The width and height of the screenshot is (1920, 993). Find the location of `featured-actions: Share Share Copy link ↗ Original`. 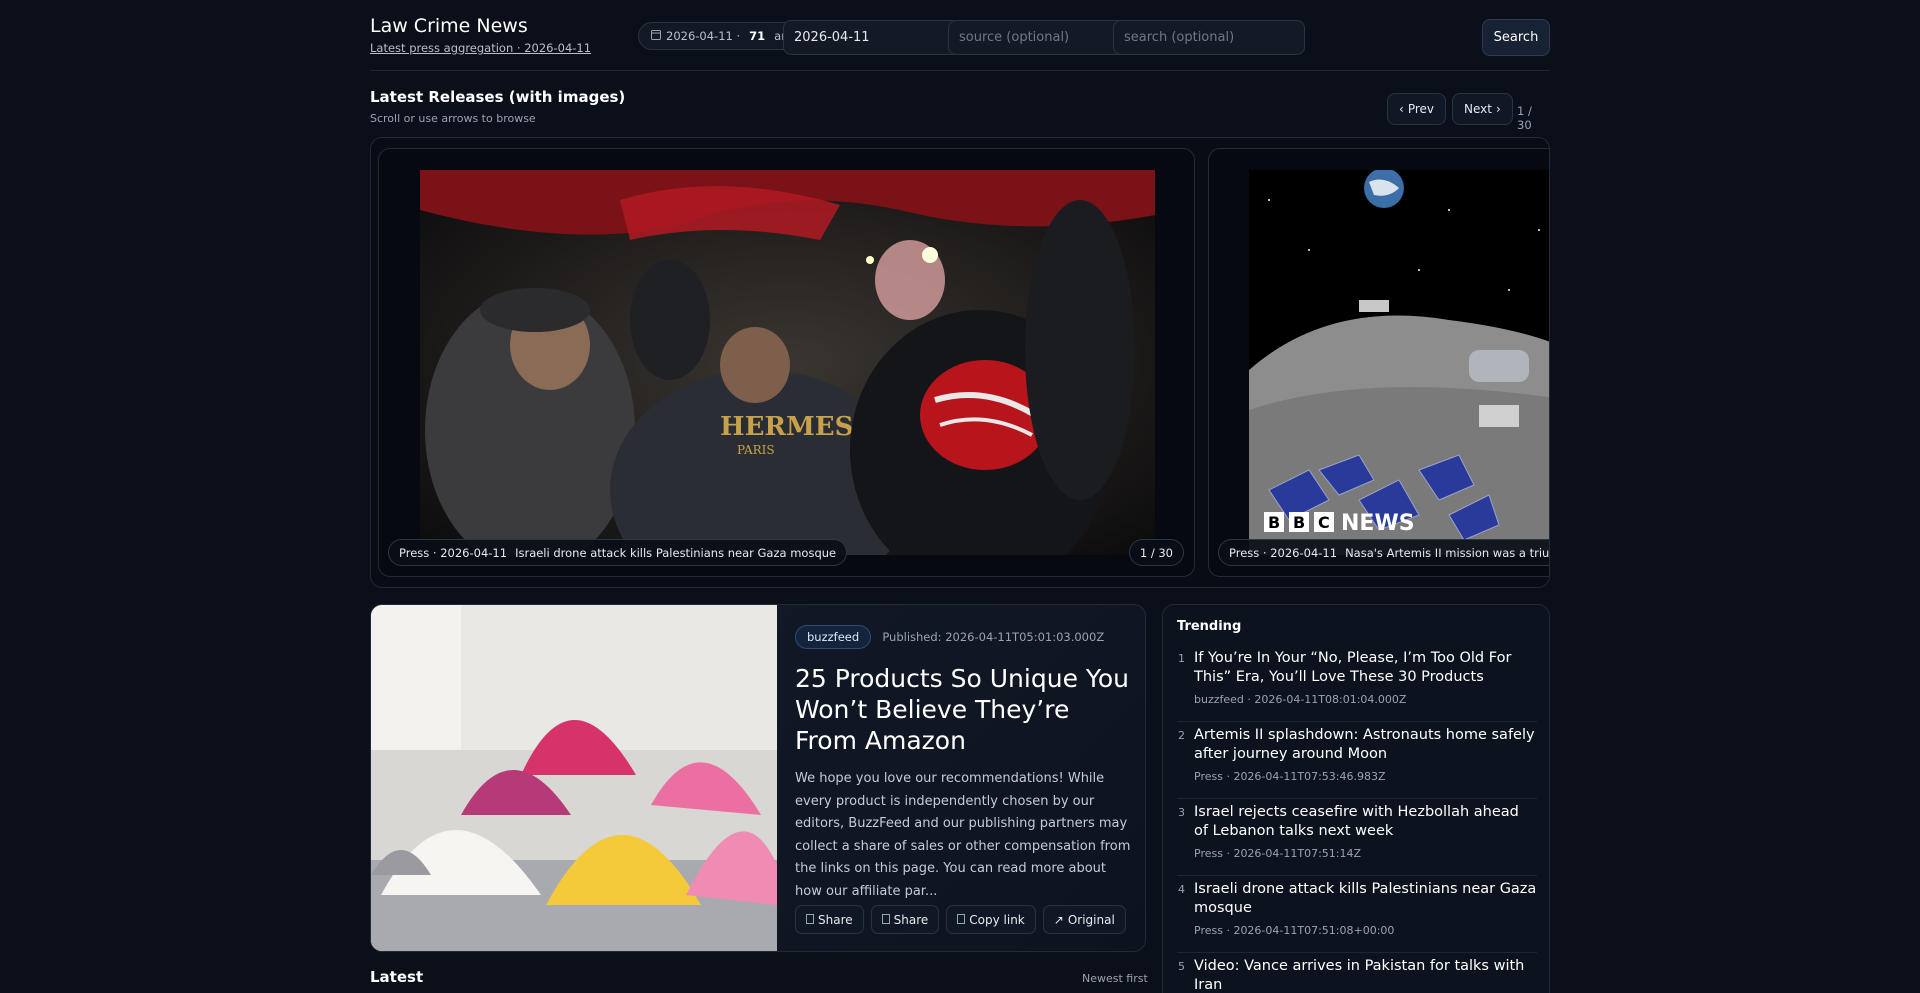

featured-actions: Share Share Copy link ↗ Original is located at coordinates (960, 919).